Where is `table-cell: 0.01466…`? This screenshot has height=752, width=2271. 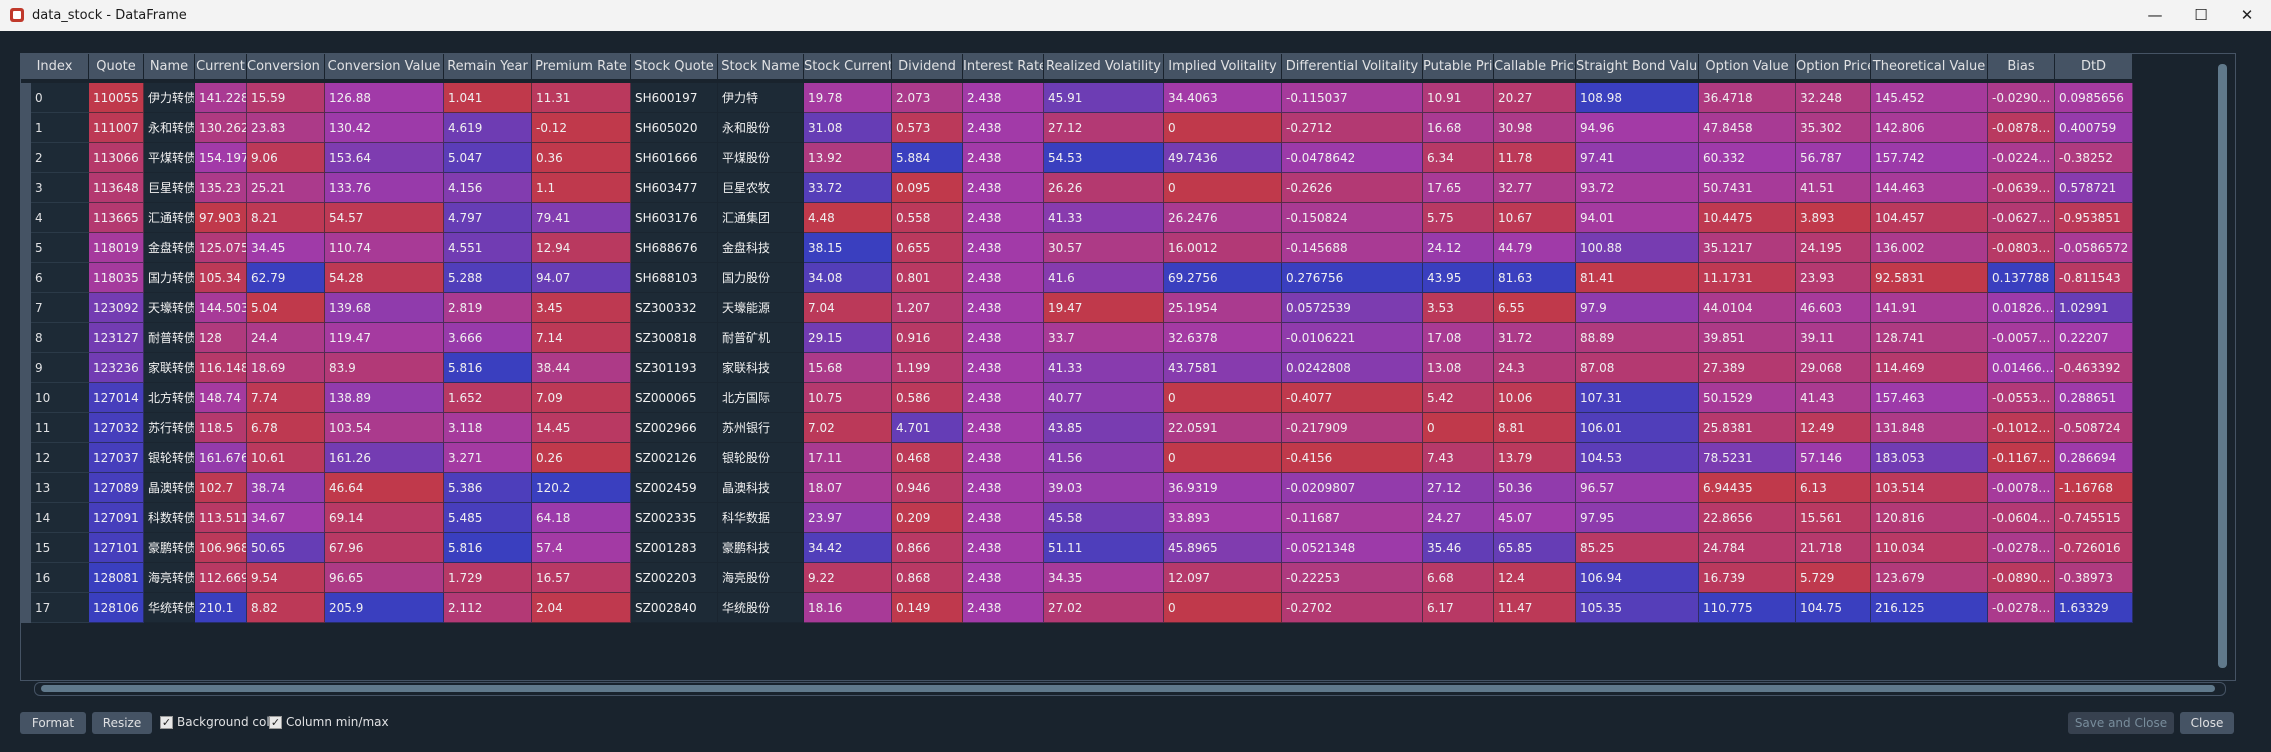
table-cell: 0.01466… is located at coordinates (2021, 368).